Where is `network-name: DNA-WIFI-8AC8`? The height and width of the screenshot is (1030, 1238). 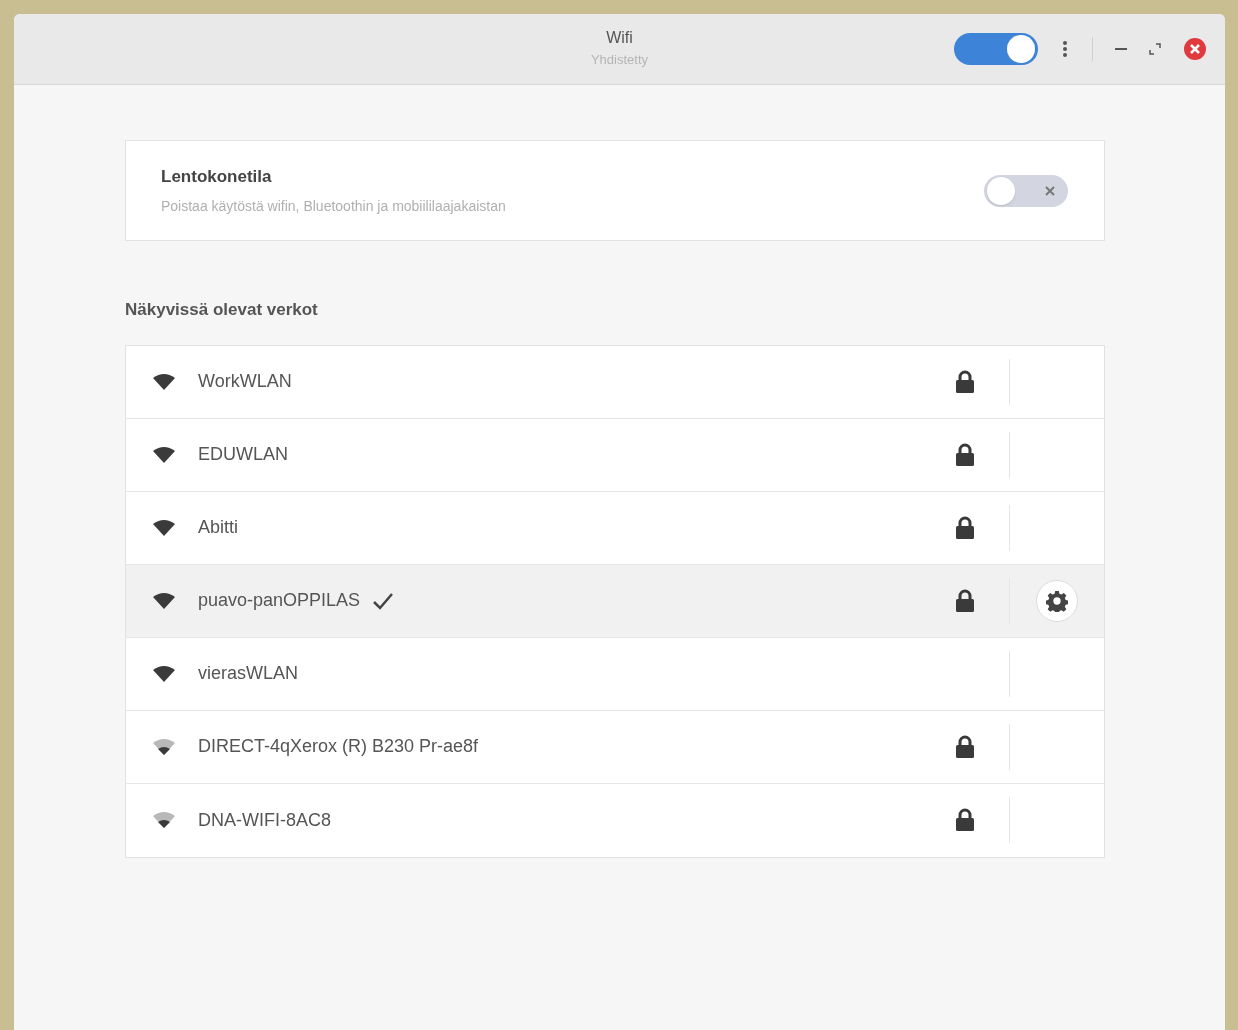
network-name: DNA-WIFI-8AC8 is located at coordinates (264, 820).